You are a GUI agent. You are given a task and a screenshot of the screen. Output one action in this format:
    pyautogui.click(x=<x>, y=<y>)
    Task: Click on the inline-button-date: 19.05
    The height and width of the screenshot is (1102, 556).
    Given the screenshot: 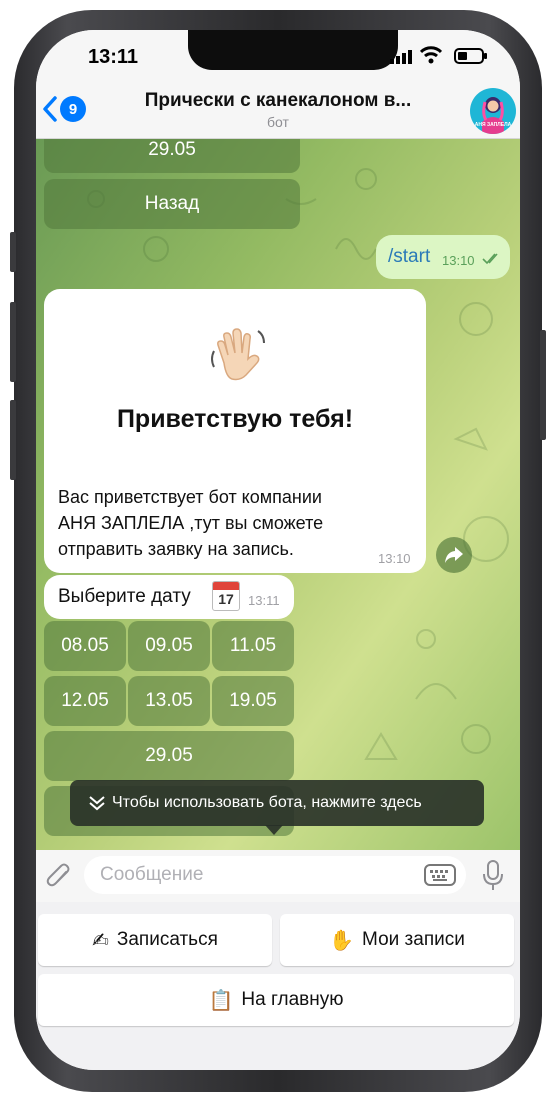 What is the action you would take?
    pyautogui.click(x=253, y=701)
    